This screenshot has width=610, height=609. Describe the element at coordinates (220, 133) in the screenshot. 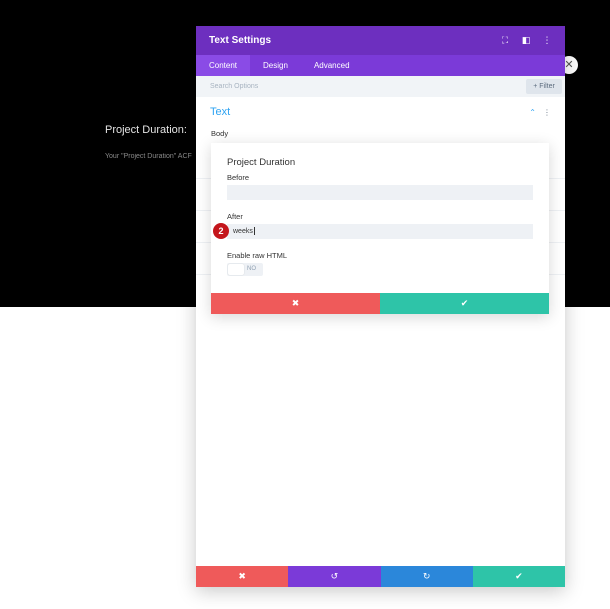

I see `body-label: Body` at that location.